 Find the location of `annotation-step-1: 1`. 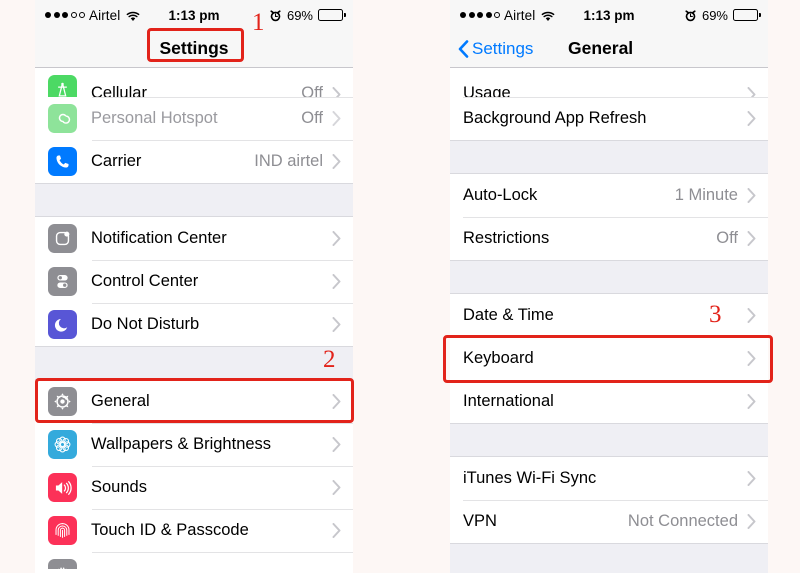

annotation-step-1: 1 is located at coordinates (258, 22).